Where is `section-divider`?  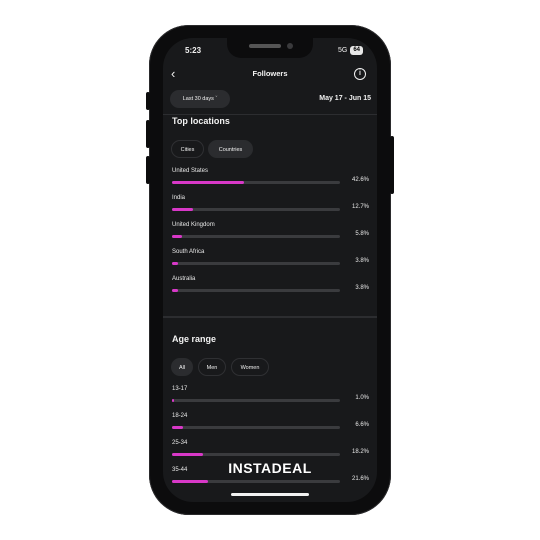 section-divider is located at coordinates (270, 317).